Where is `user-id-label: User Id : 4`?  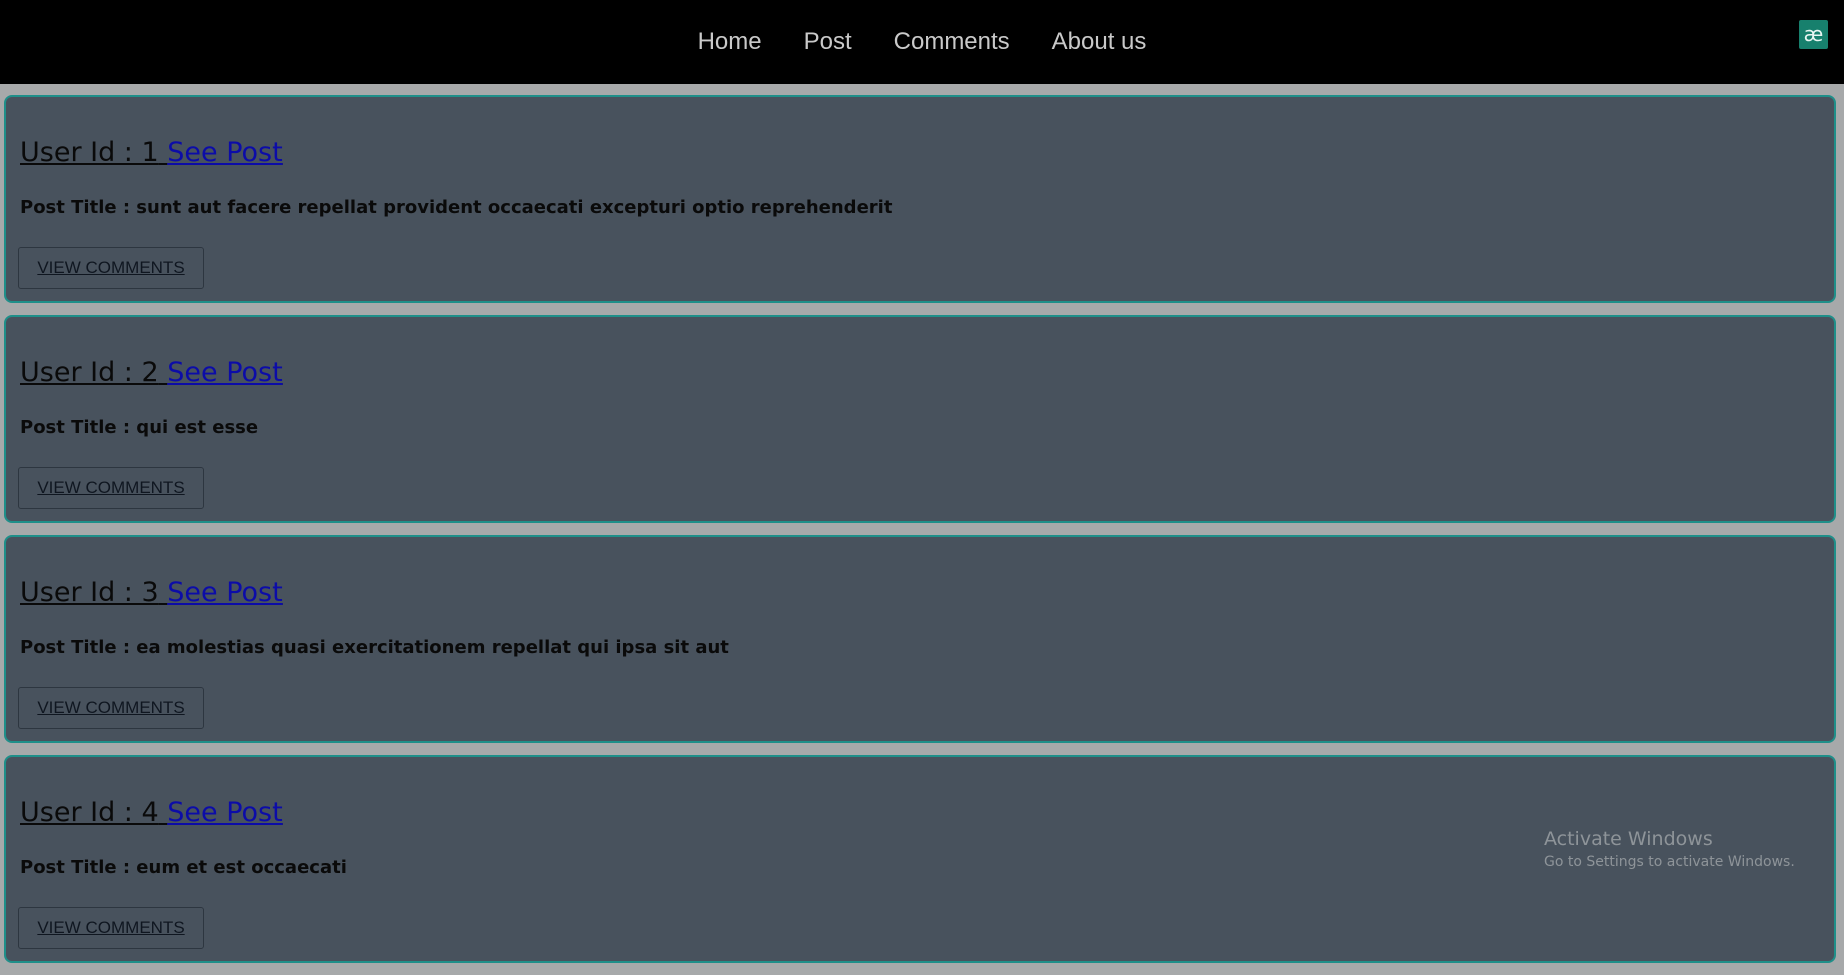
user-id-label: User Id : 4 is located at coordinates (89, 812).